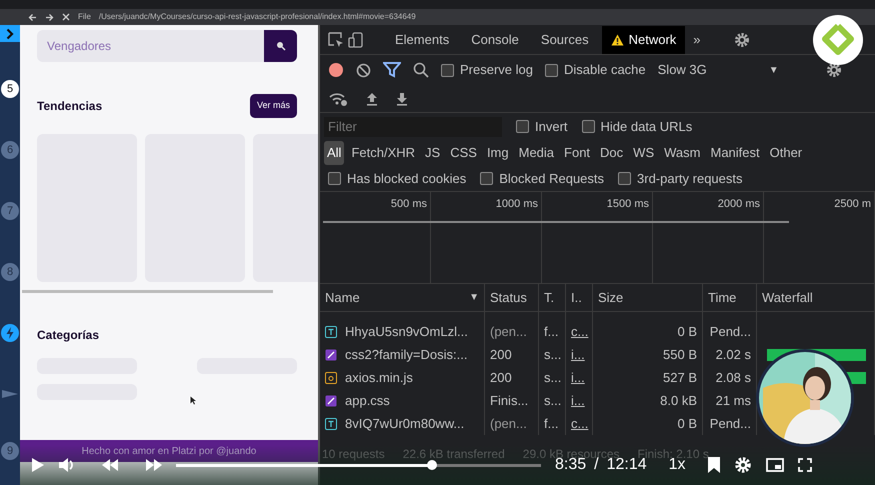 The image size is (875, 485). What do you see at coordinates (498, 153) in the screenshot?
I see `type-filter: Img` at bounding box center [498, 153].